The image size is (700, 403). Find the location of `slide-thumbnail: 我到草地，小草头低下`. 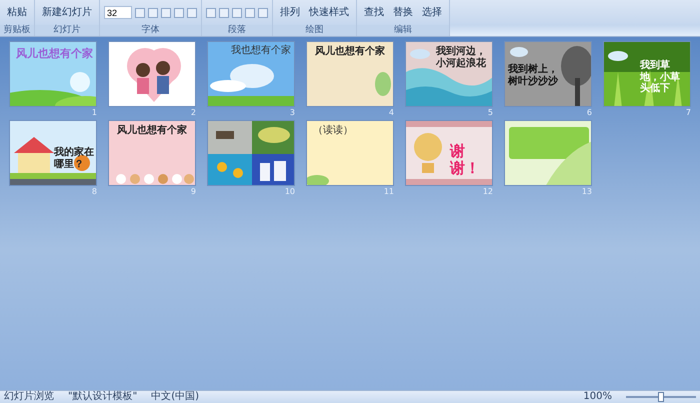

slide-thumbnail: 我到草地，小草头低下 is located at coordinates (647, 74).